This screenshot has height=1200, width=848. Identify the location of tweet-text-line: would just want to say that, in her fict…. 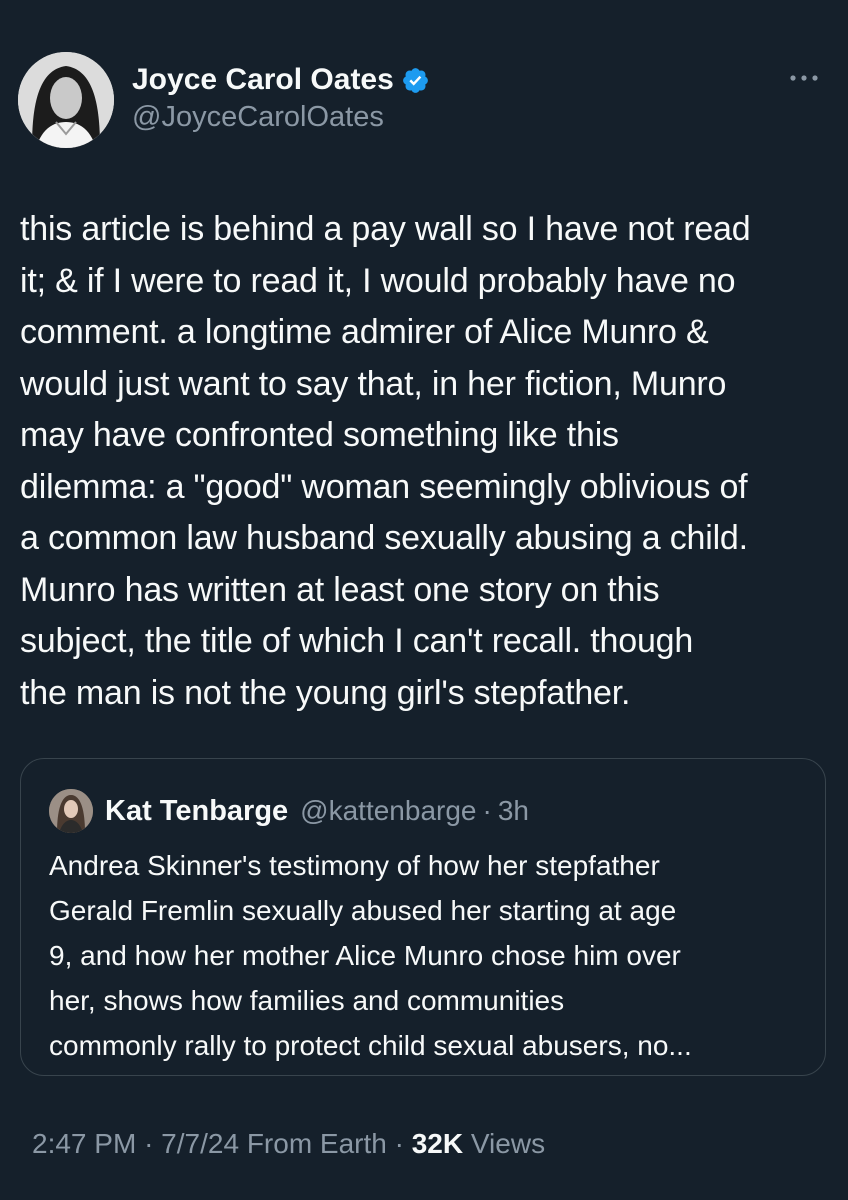
(373, 383).